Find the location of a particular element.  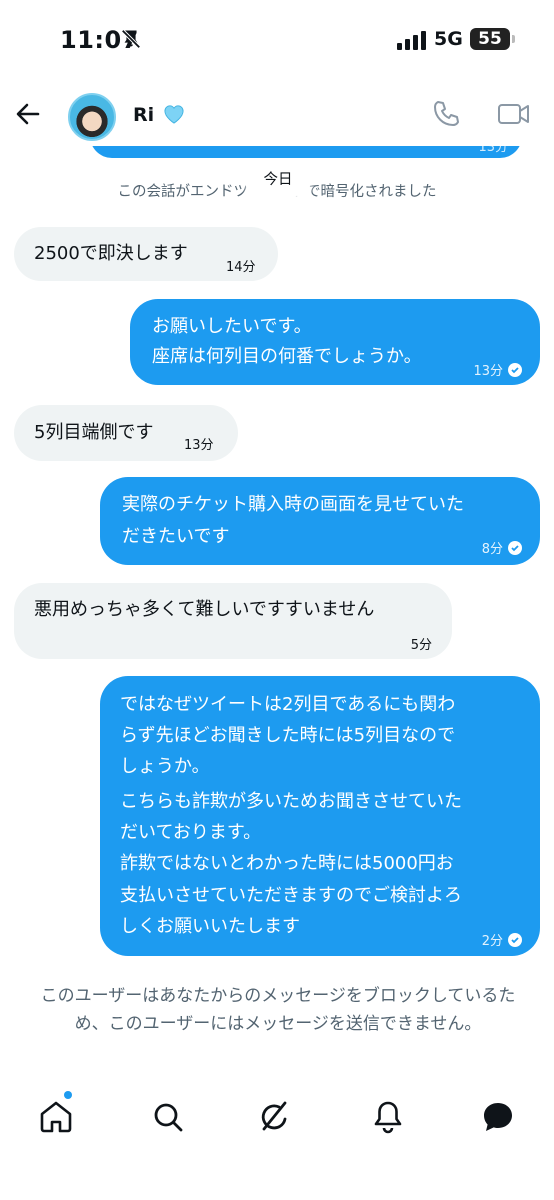

home-notification-dot is located at coordinates (68, 1095).